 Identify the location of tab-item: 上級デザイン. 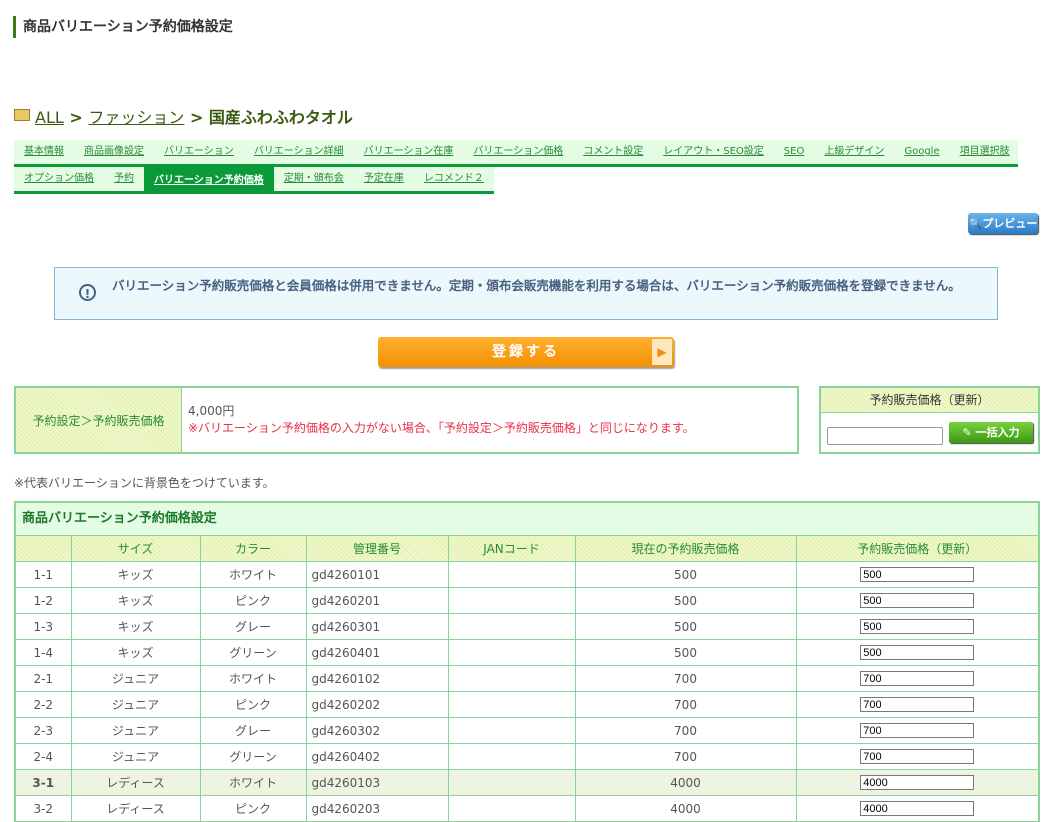
(854, 152).